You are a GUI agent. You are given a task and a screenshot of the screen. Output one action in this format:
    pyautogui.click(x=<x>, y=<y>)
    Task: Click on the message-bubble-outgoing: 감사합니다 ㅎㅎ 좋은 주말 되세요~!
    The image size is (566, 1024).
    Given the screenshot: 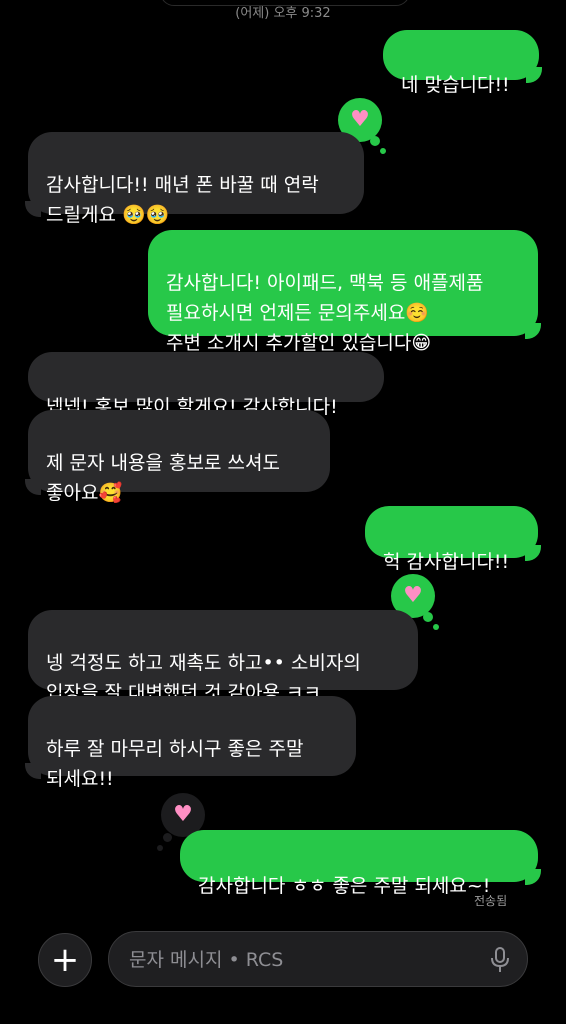 What is the action you would take?
    pyautogui.click(x=360, y=863)
    